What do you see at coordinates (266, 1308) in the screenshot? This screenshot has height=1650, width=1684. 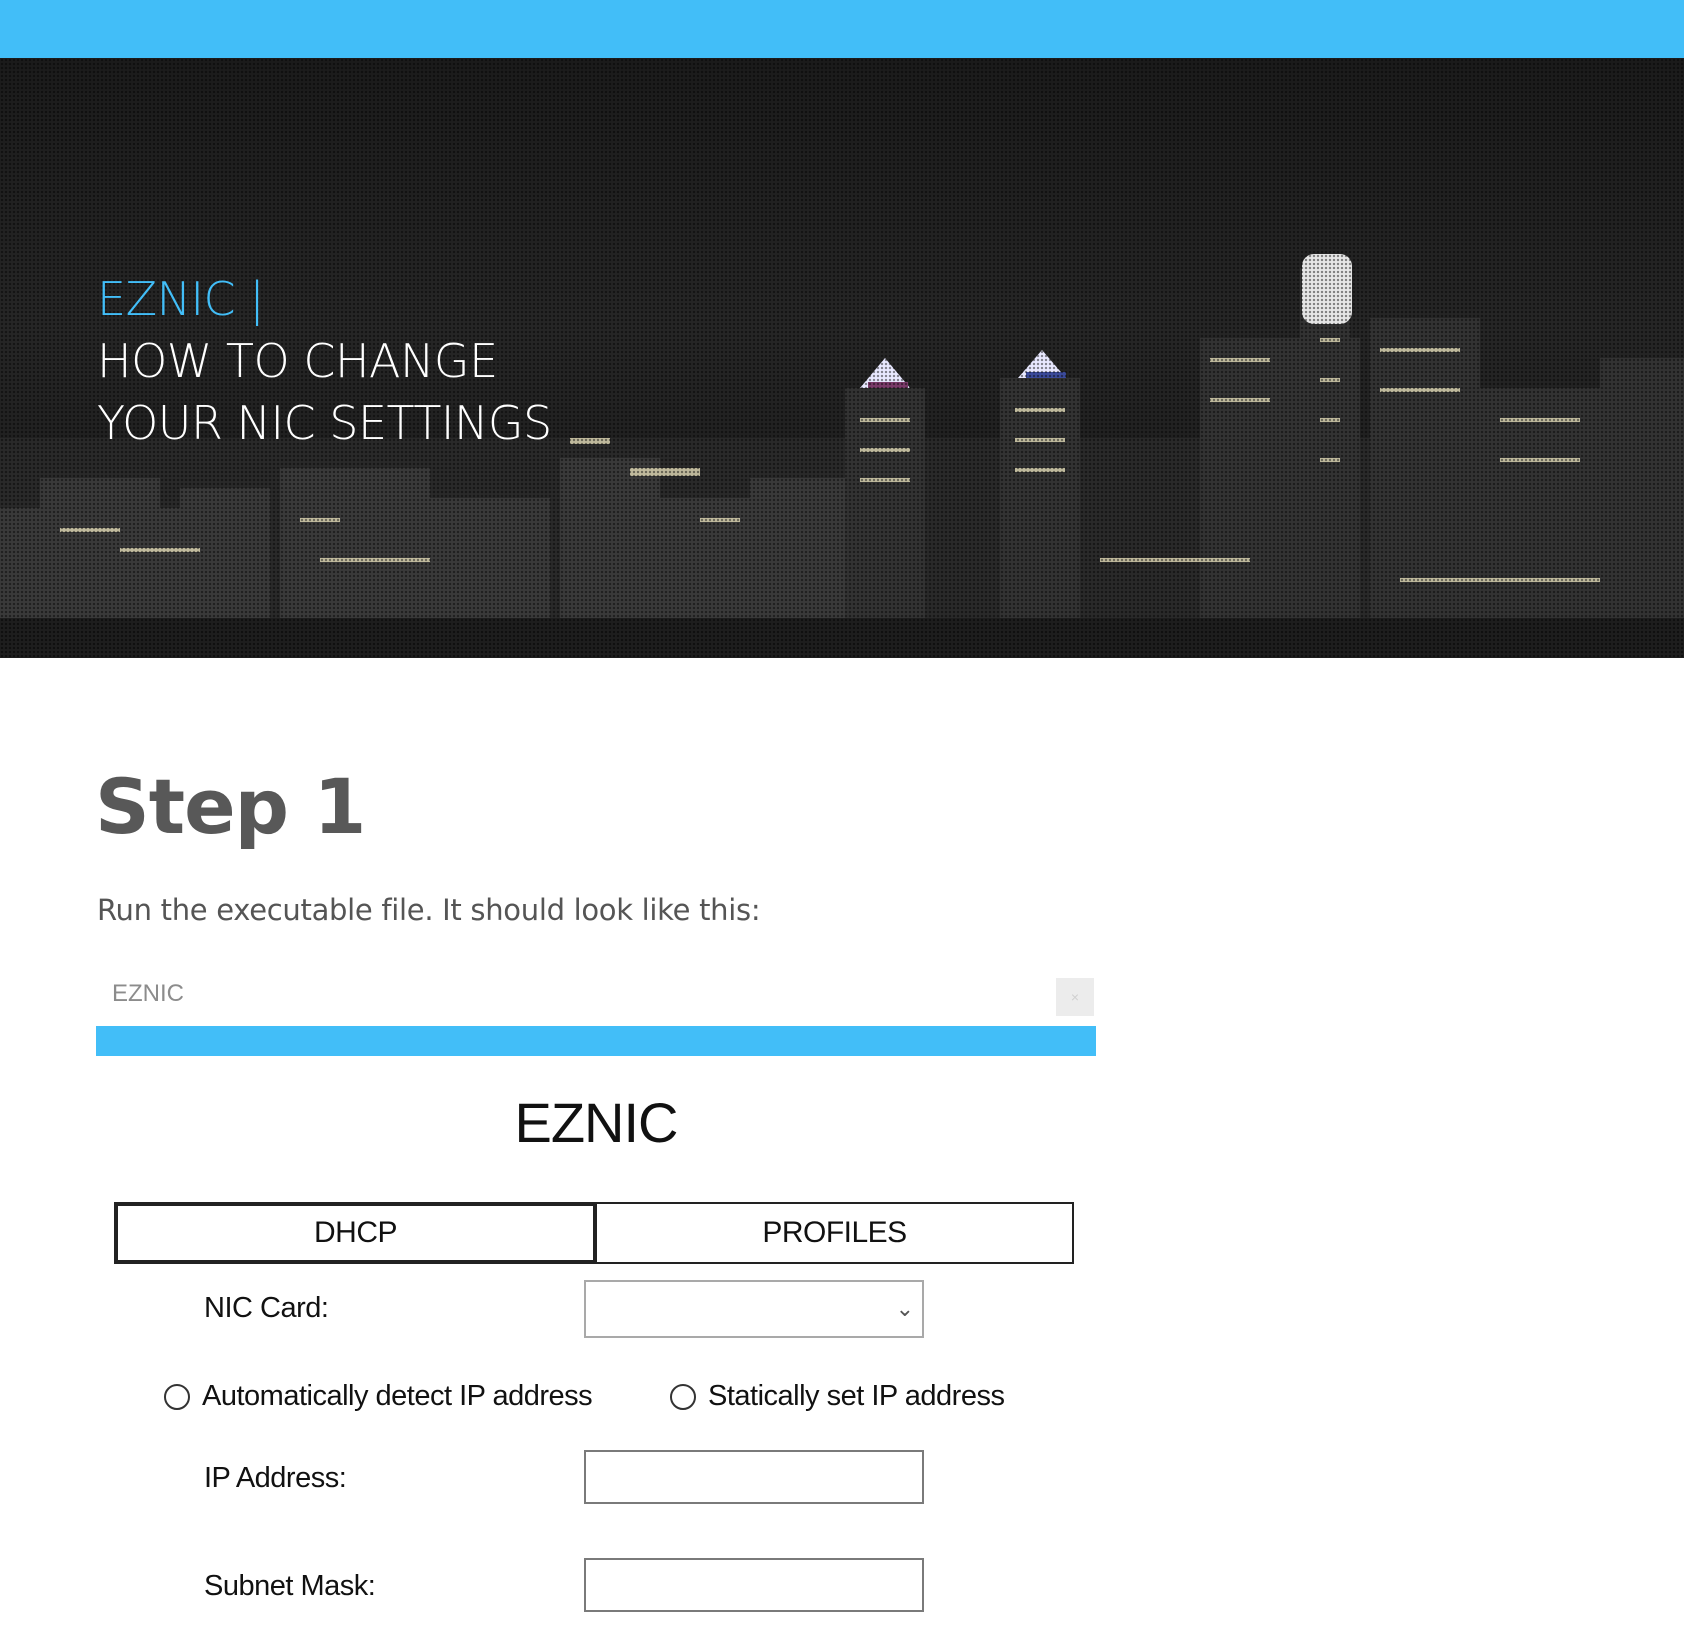 I see `nic-card-label: NIC Card:` at bounding box center [266, 1308].